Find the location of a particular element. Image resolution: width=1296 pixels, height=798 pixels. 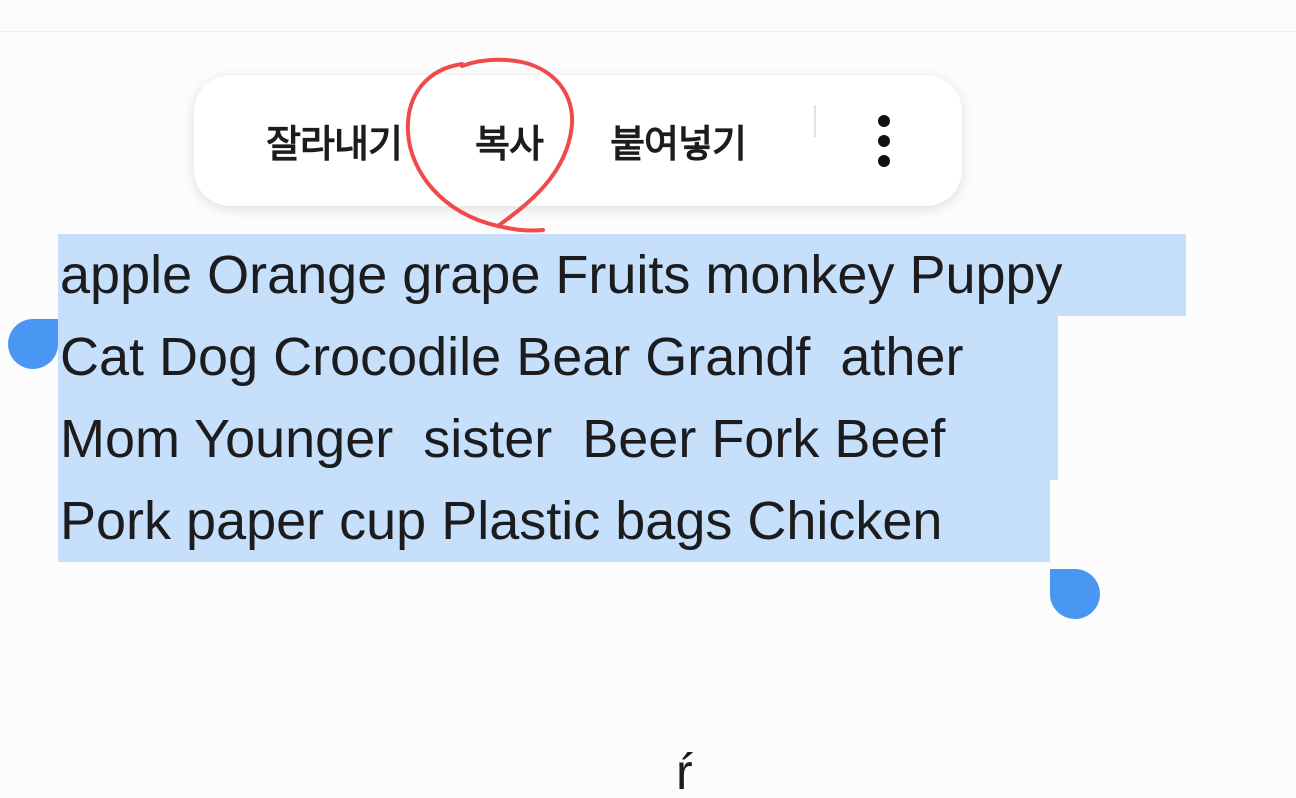

selection-start-handle is located at coordinates (33, 345).